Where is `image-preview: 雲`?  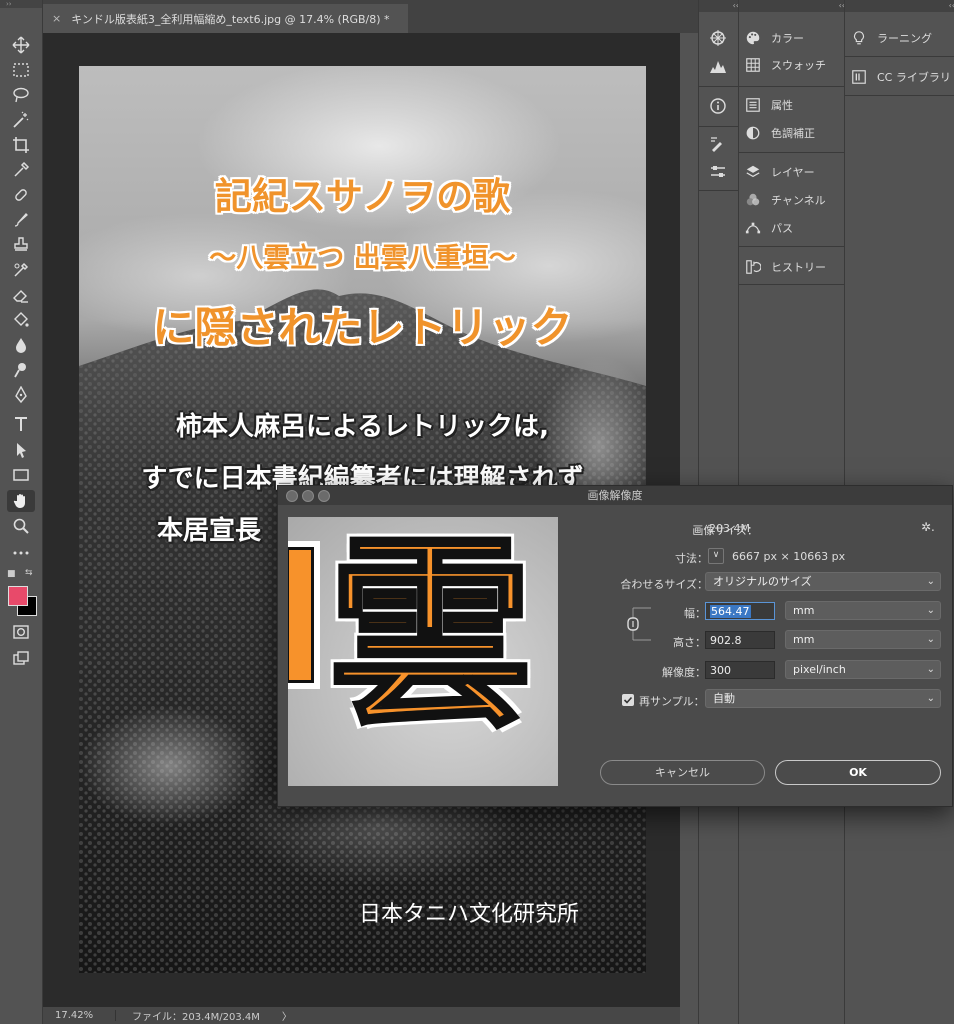 image-preview: 雲 is located at coordinates (423, 651).